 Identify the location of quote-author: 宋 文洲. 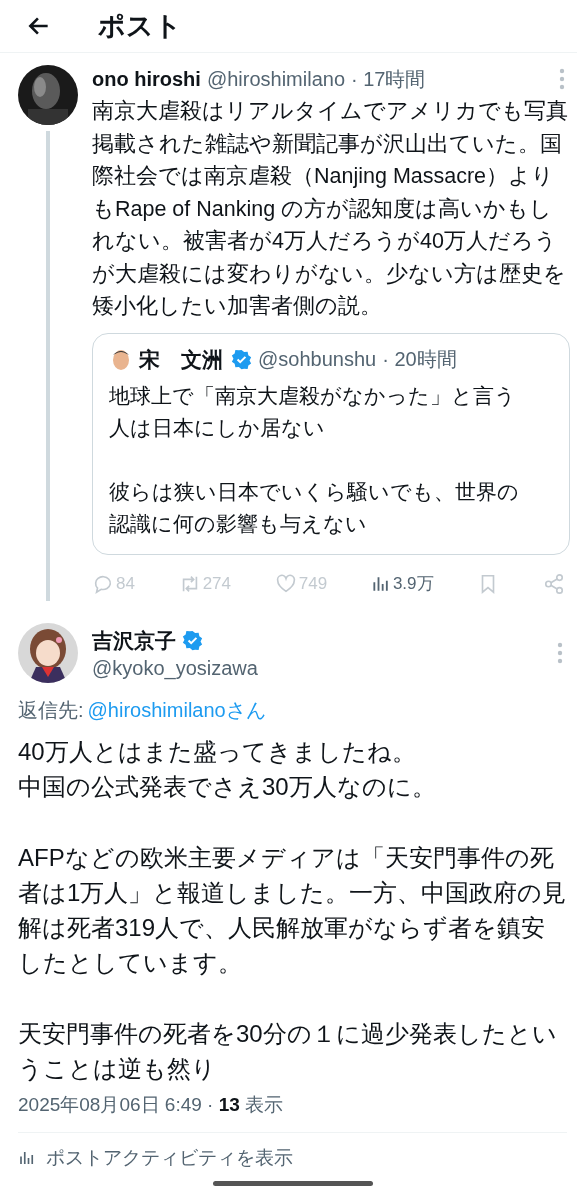
(181, 359).